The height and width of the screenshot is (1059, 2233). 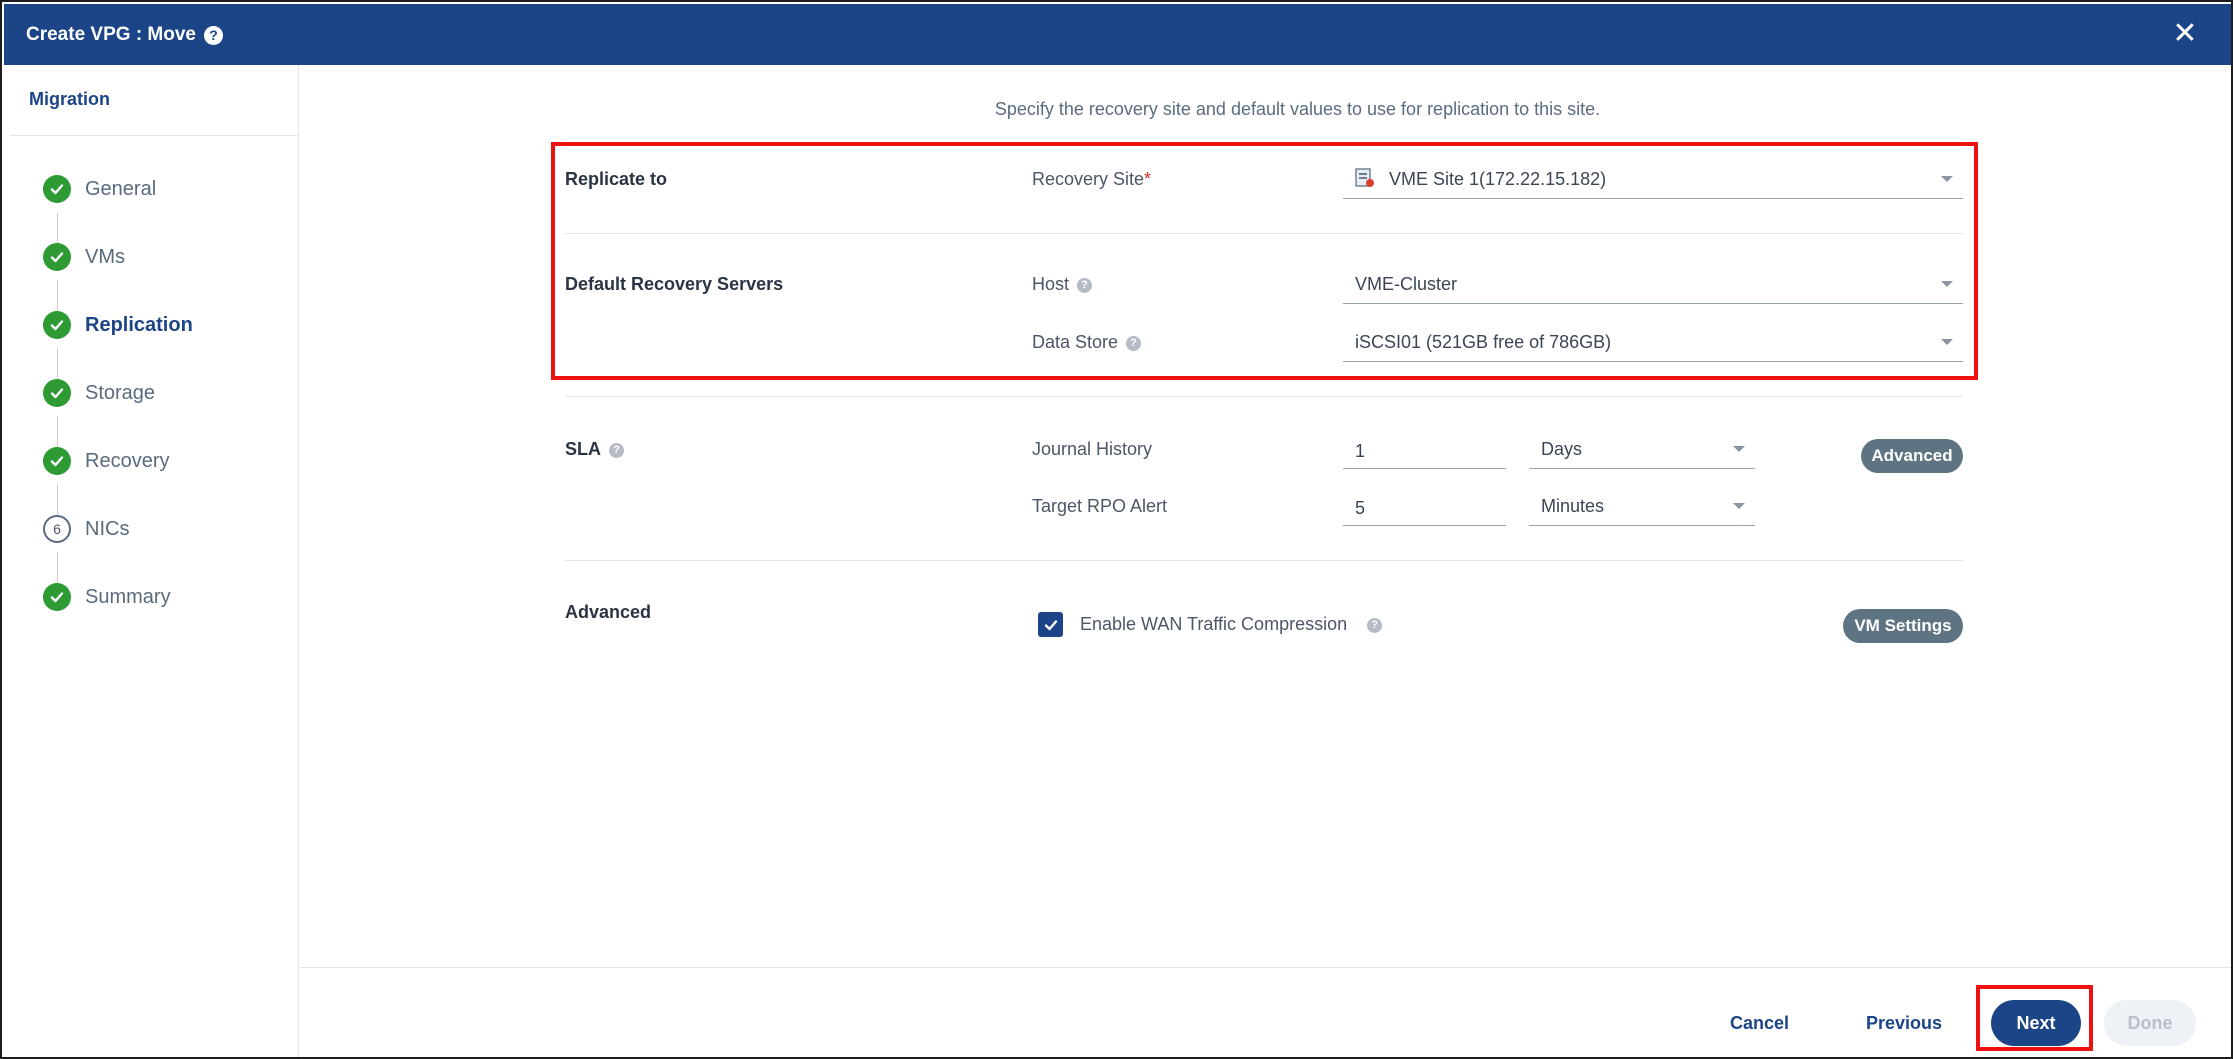 I want to click on step-label: VMs, so click(x=105, y=256).